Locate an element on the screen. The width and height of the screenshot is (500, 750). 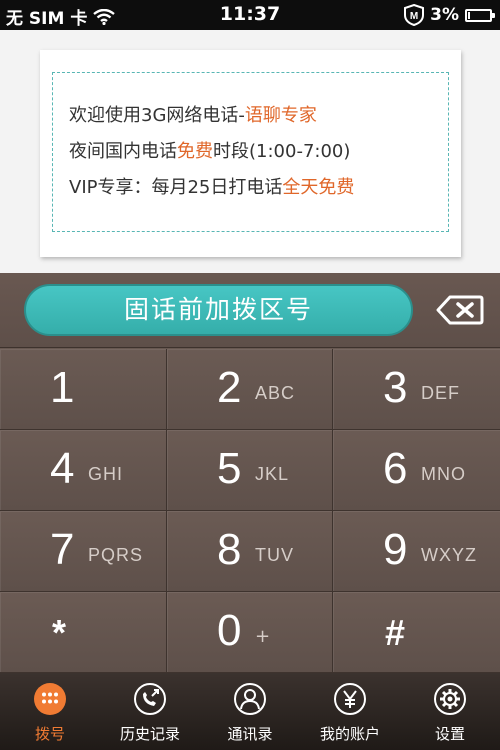
key-digit: 9 is located at coordinates (395, 549).